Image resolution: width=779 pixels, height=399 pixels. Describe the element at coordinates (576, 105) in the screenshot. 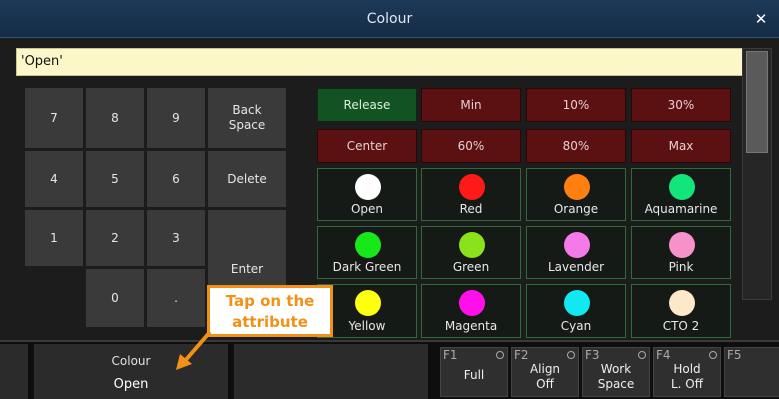

I see `preset-10-button: 10%` at that location.